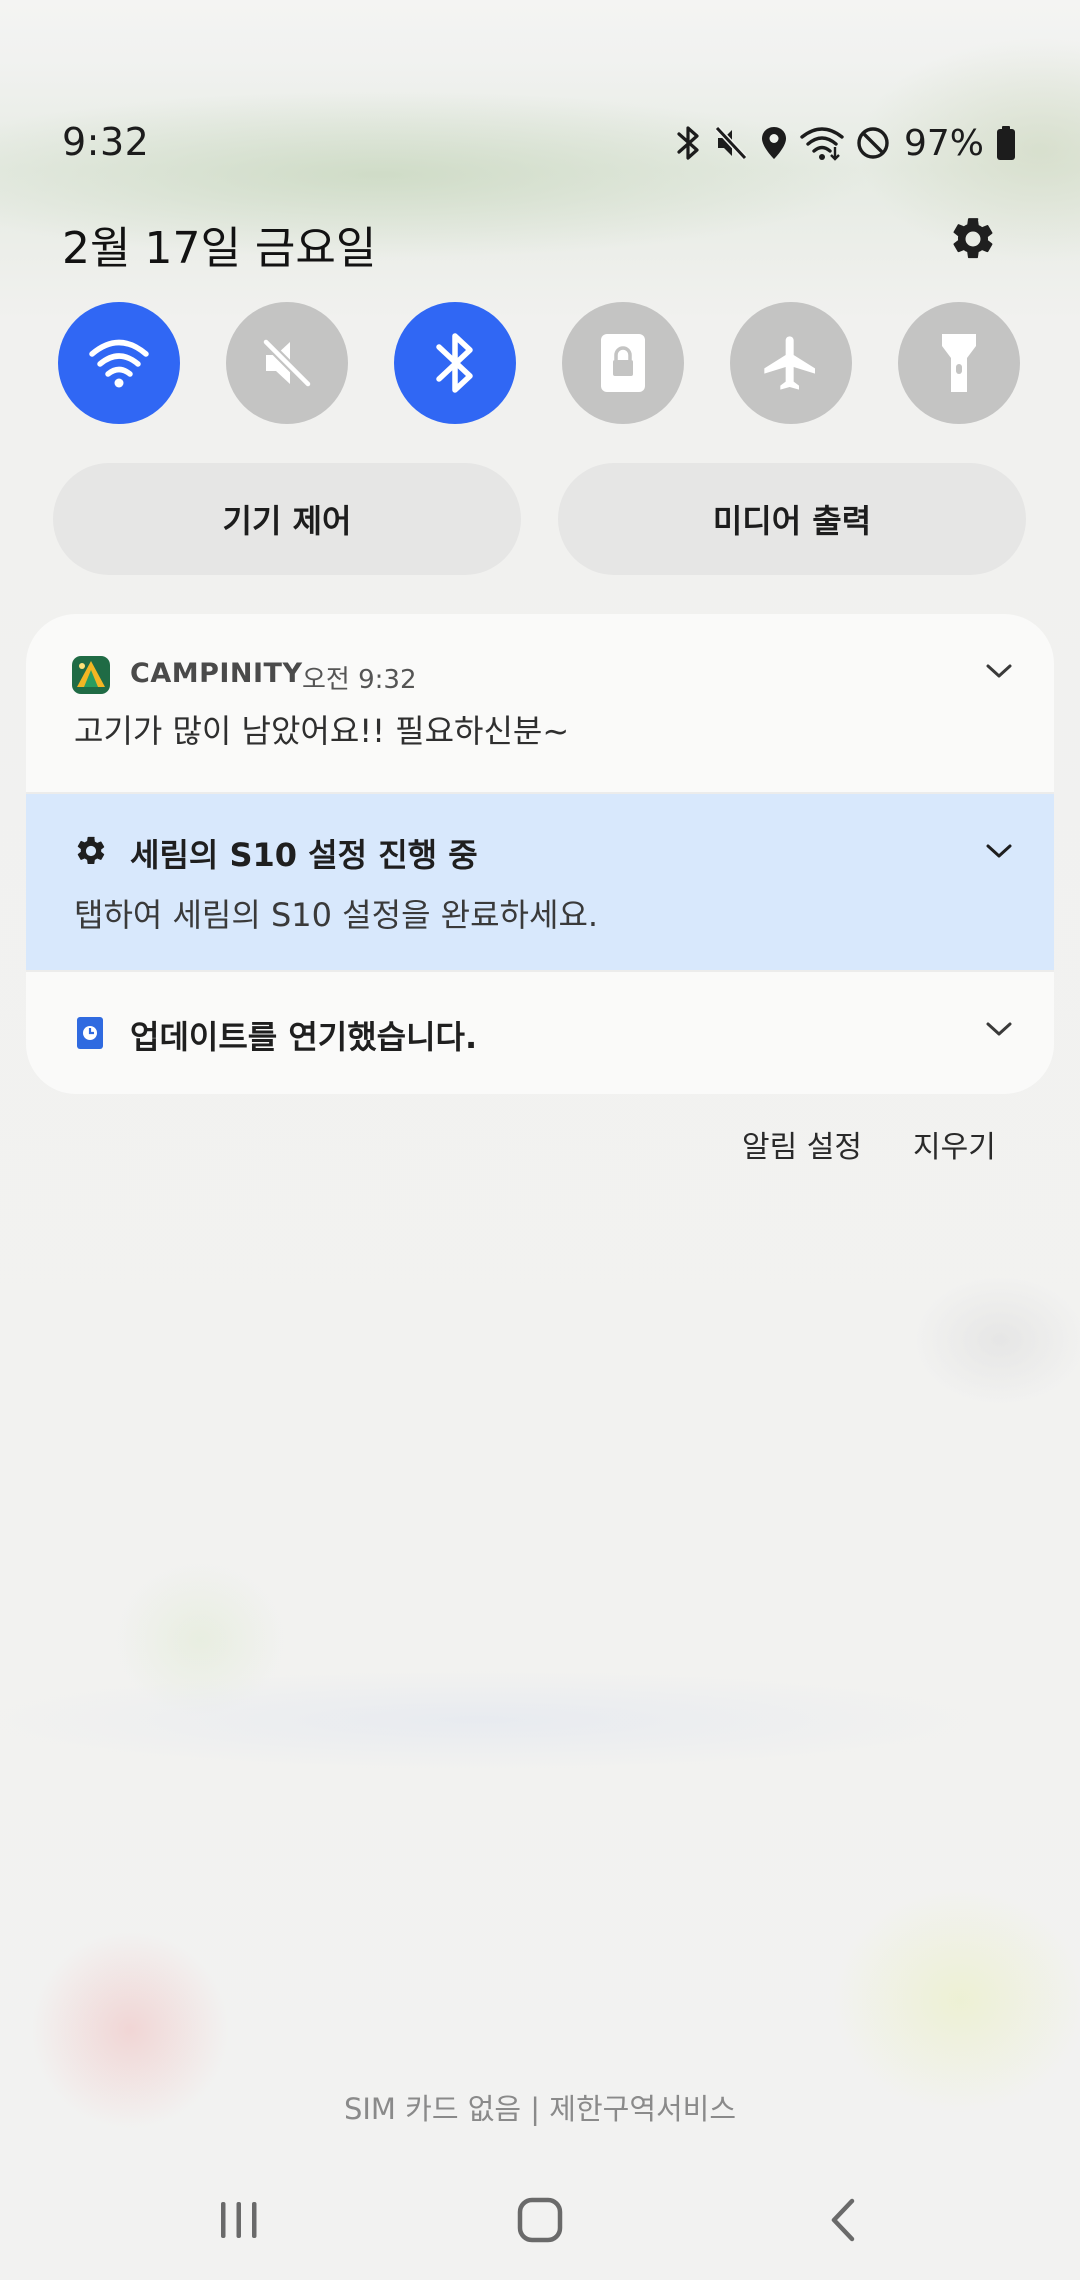  I want to click on clear-all-link: 지우기, so click(954, 1144).